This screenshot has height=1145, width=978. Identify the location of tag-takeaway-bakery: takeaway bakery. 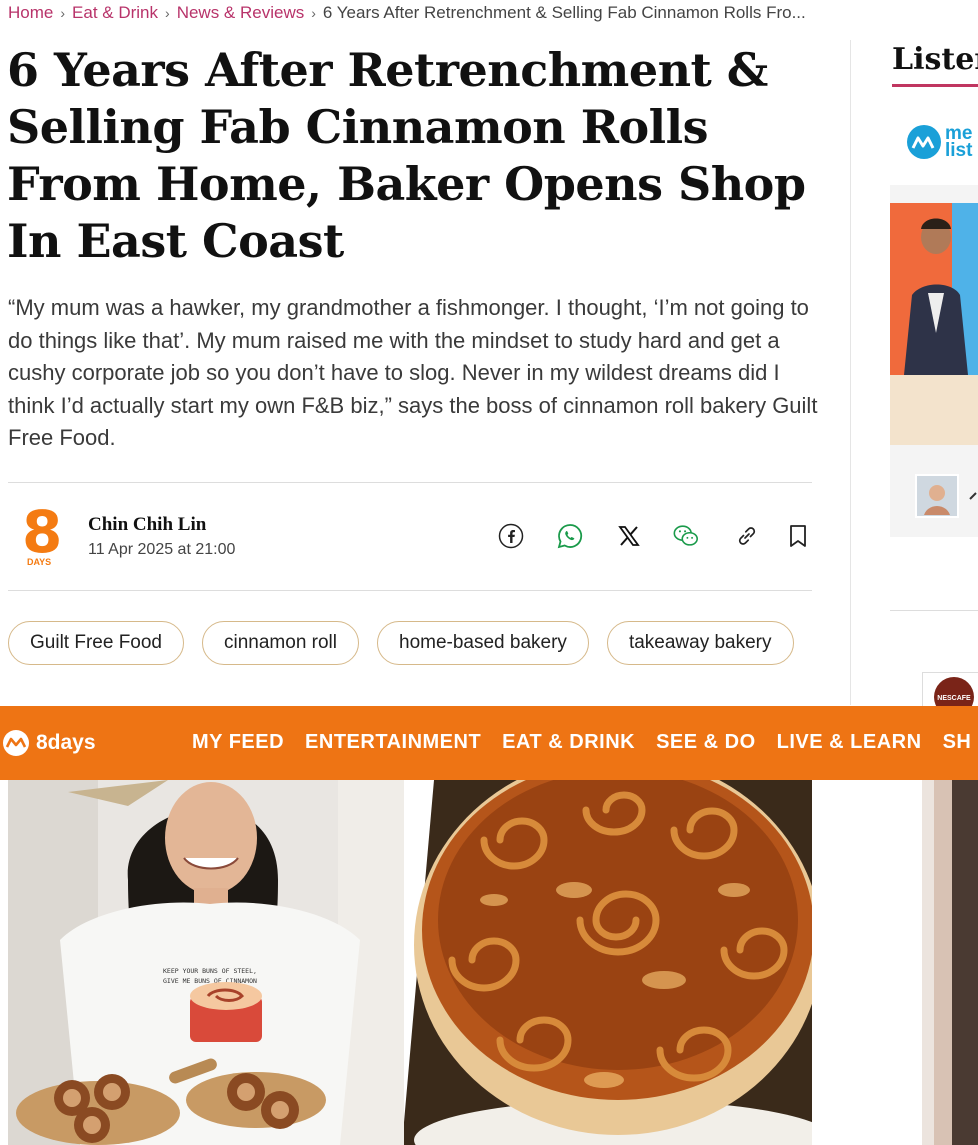
(700, 643).